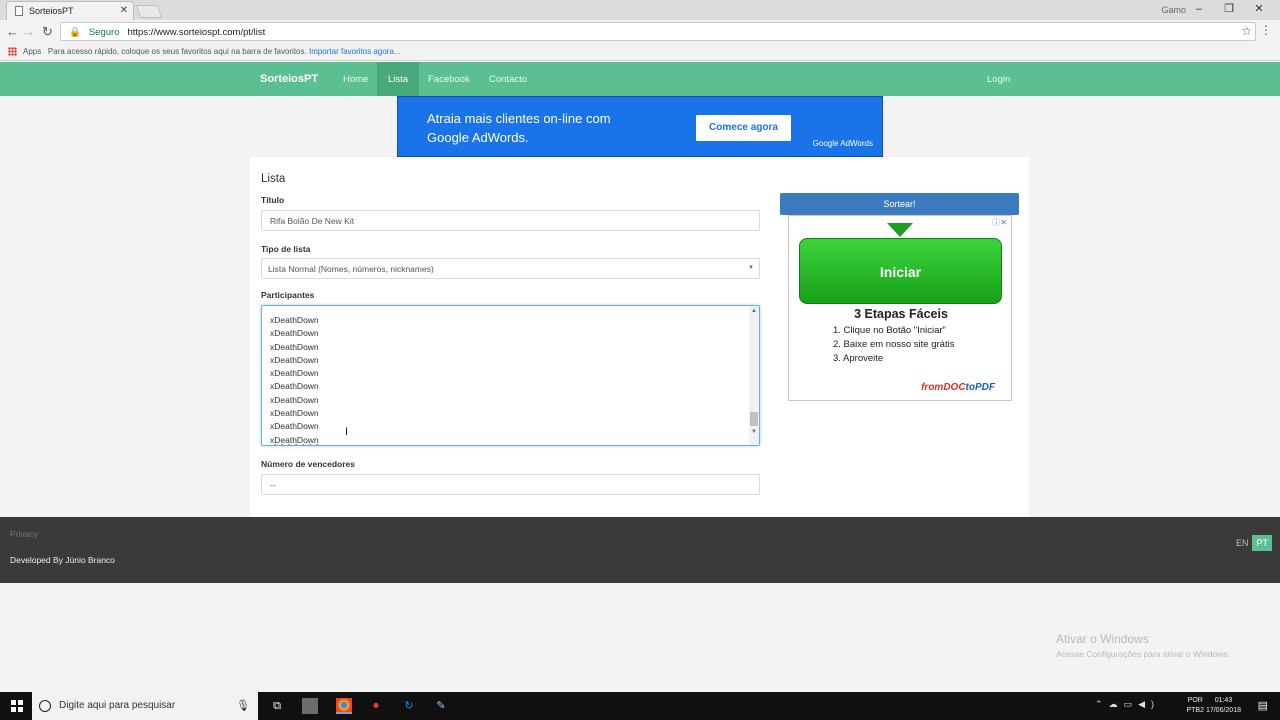 The height and width of the screenshot is (720, 1280). Describe the element at coordinates (1127, 704) in the screenshot. I see `system-tray: ⌃☁▭◀)` at that location.